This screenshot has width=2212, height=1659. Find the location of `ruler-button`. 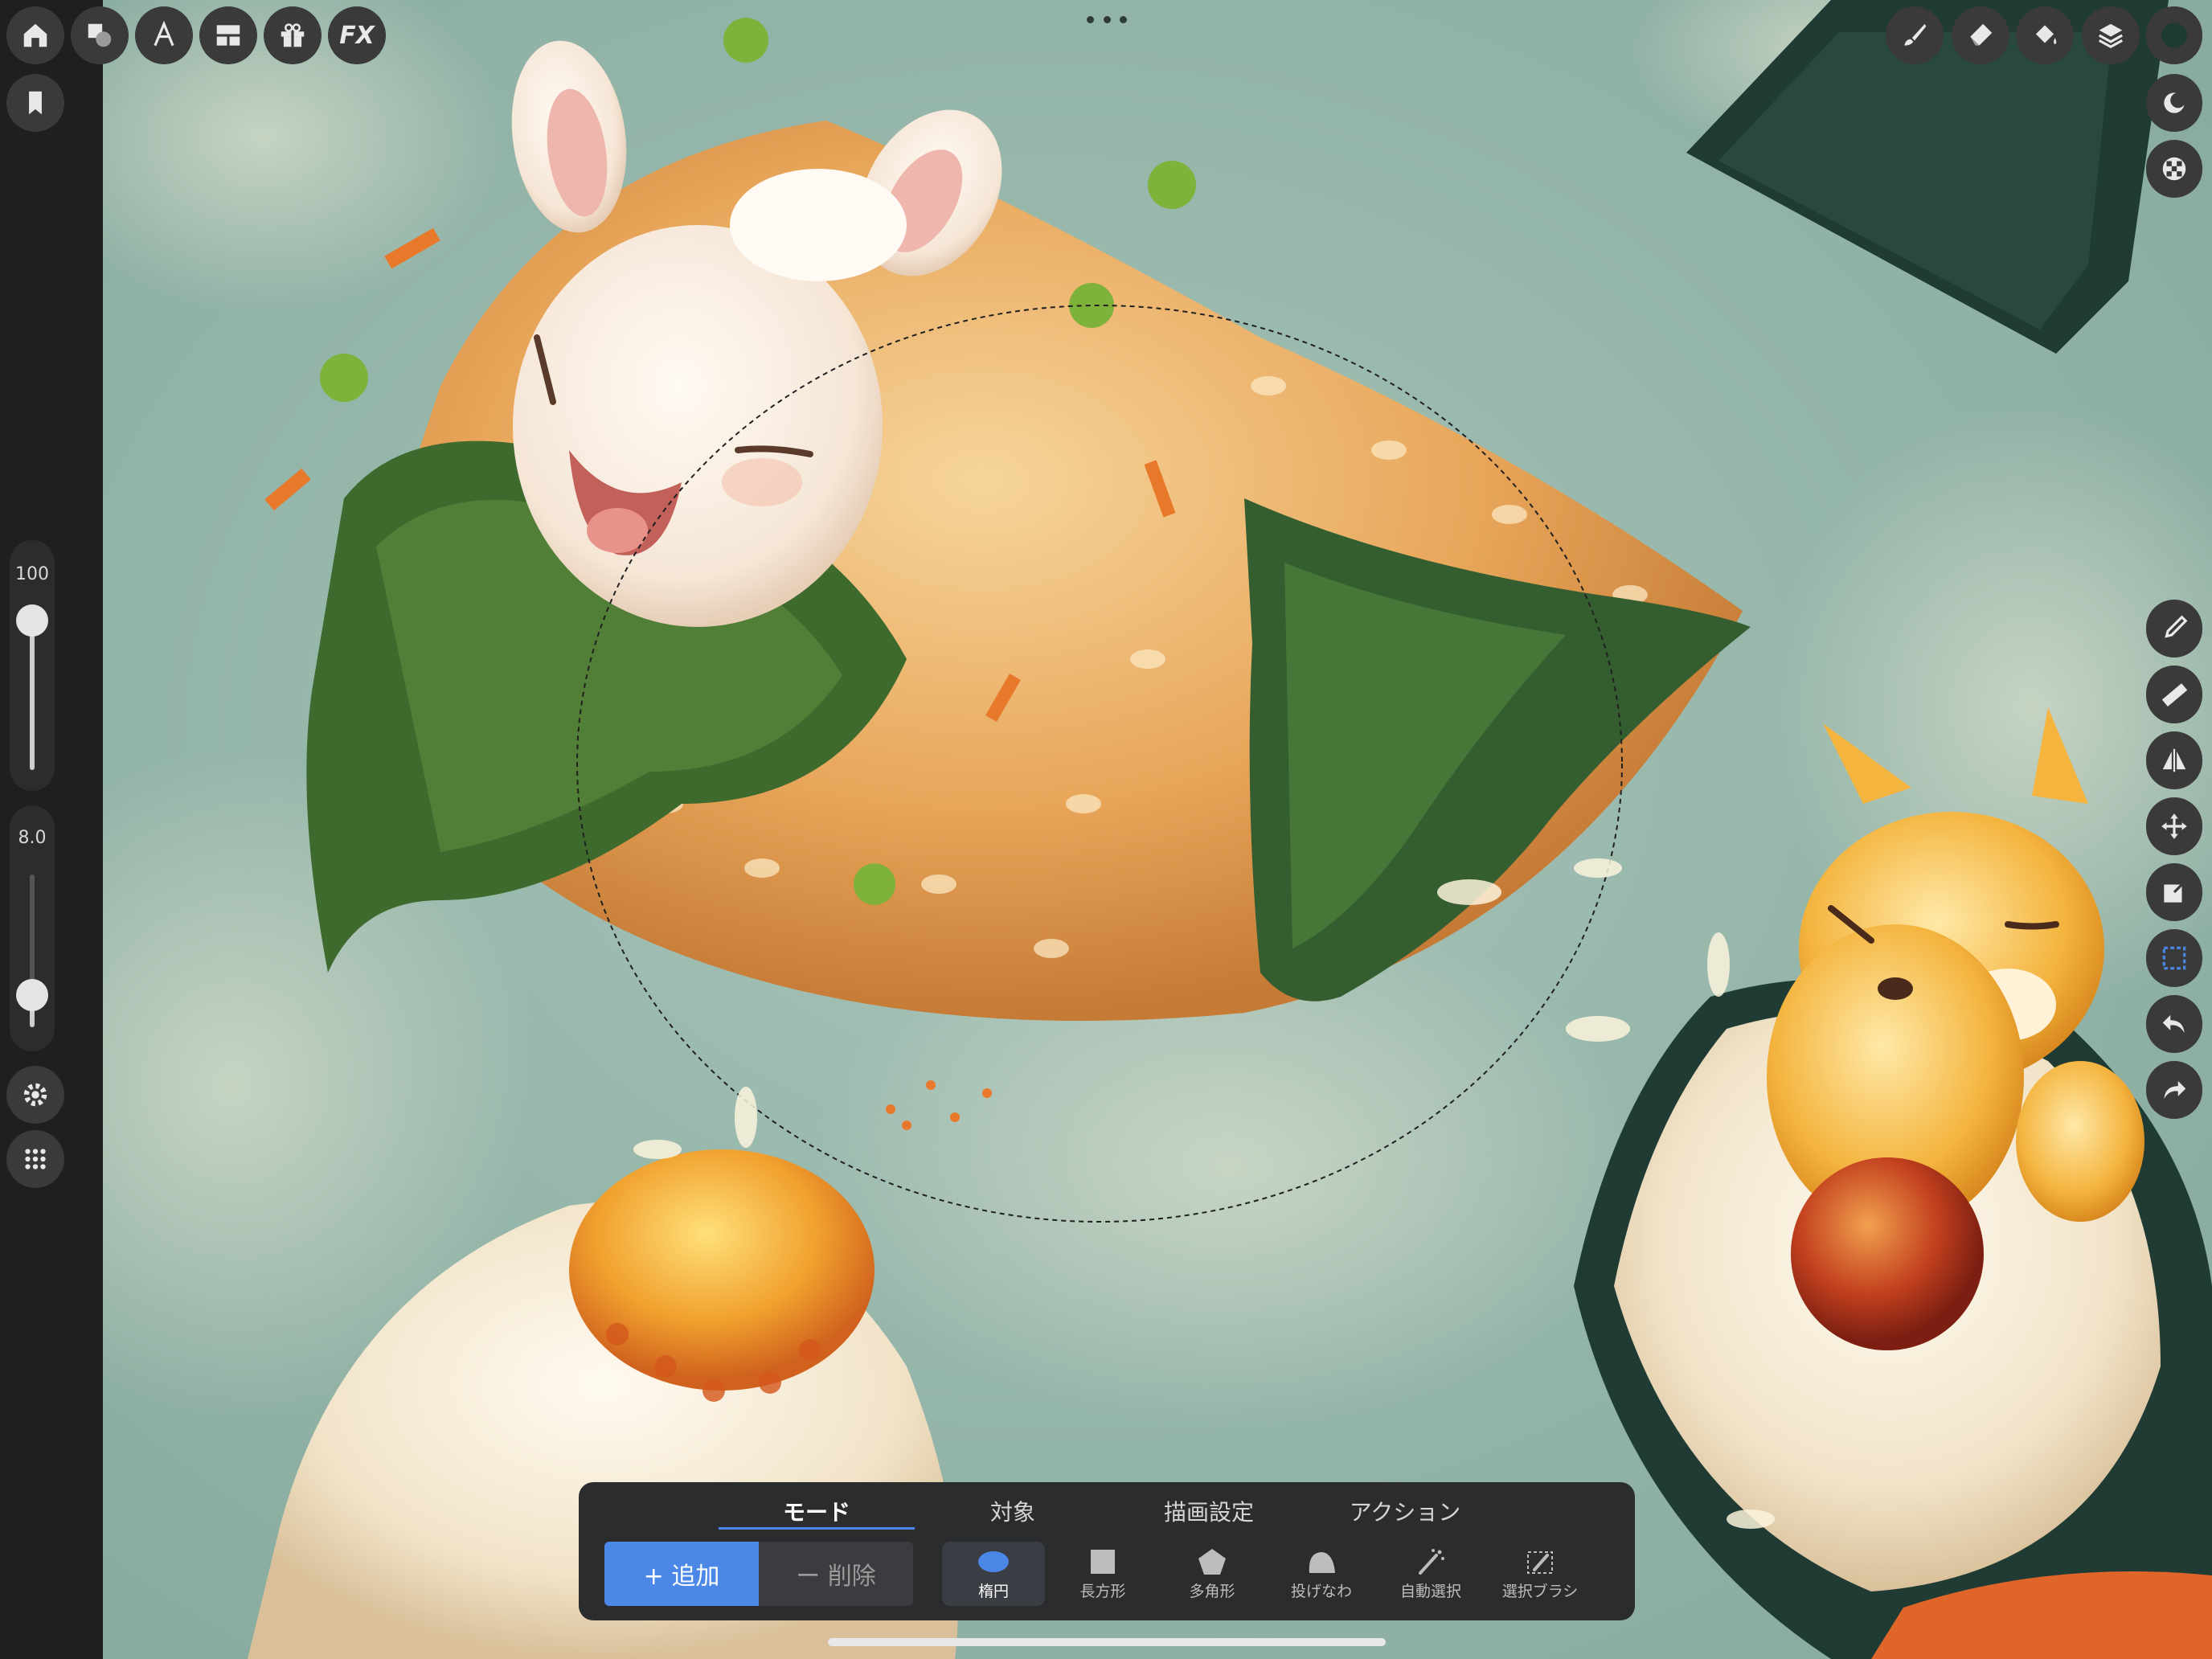

ruler-button is located at coordinates (2174, 694).